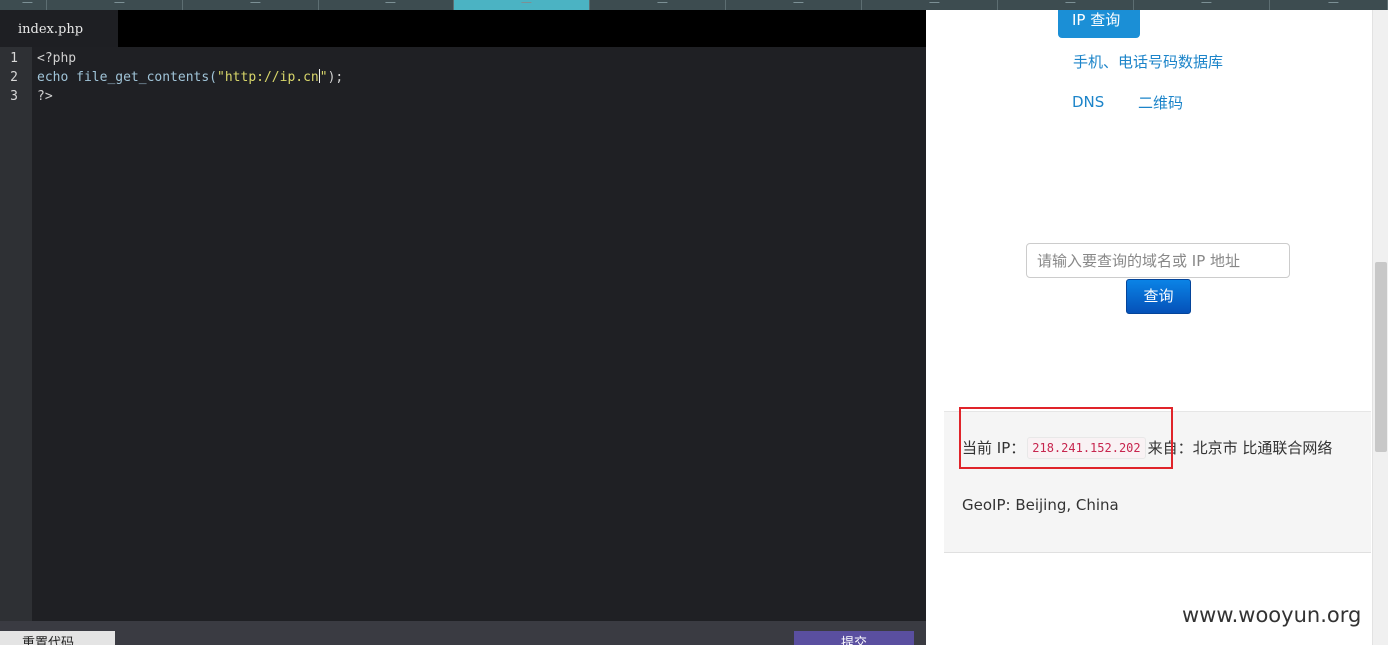 The height and width of the screenshot is (645, 1388). I want to click on nav-dns: DNS, so click(1088, 102).